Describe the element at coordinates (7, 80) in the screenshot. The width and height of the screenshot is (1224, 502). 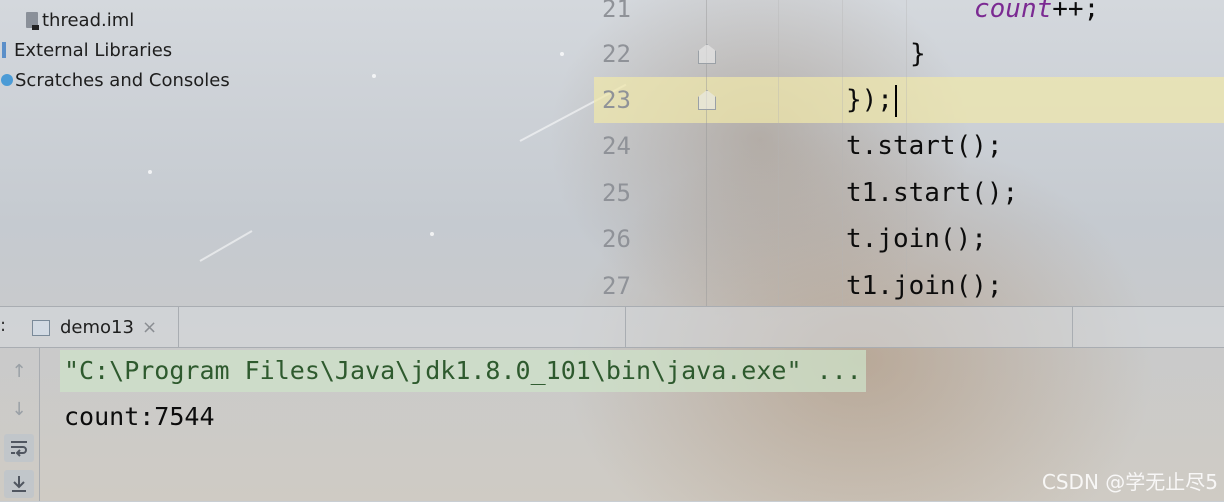
I see `scratches-icon` at that location.